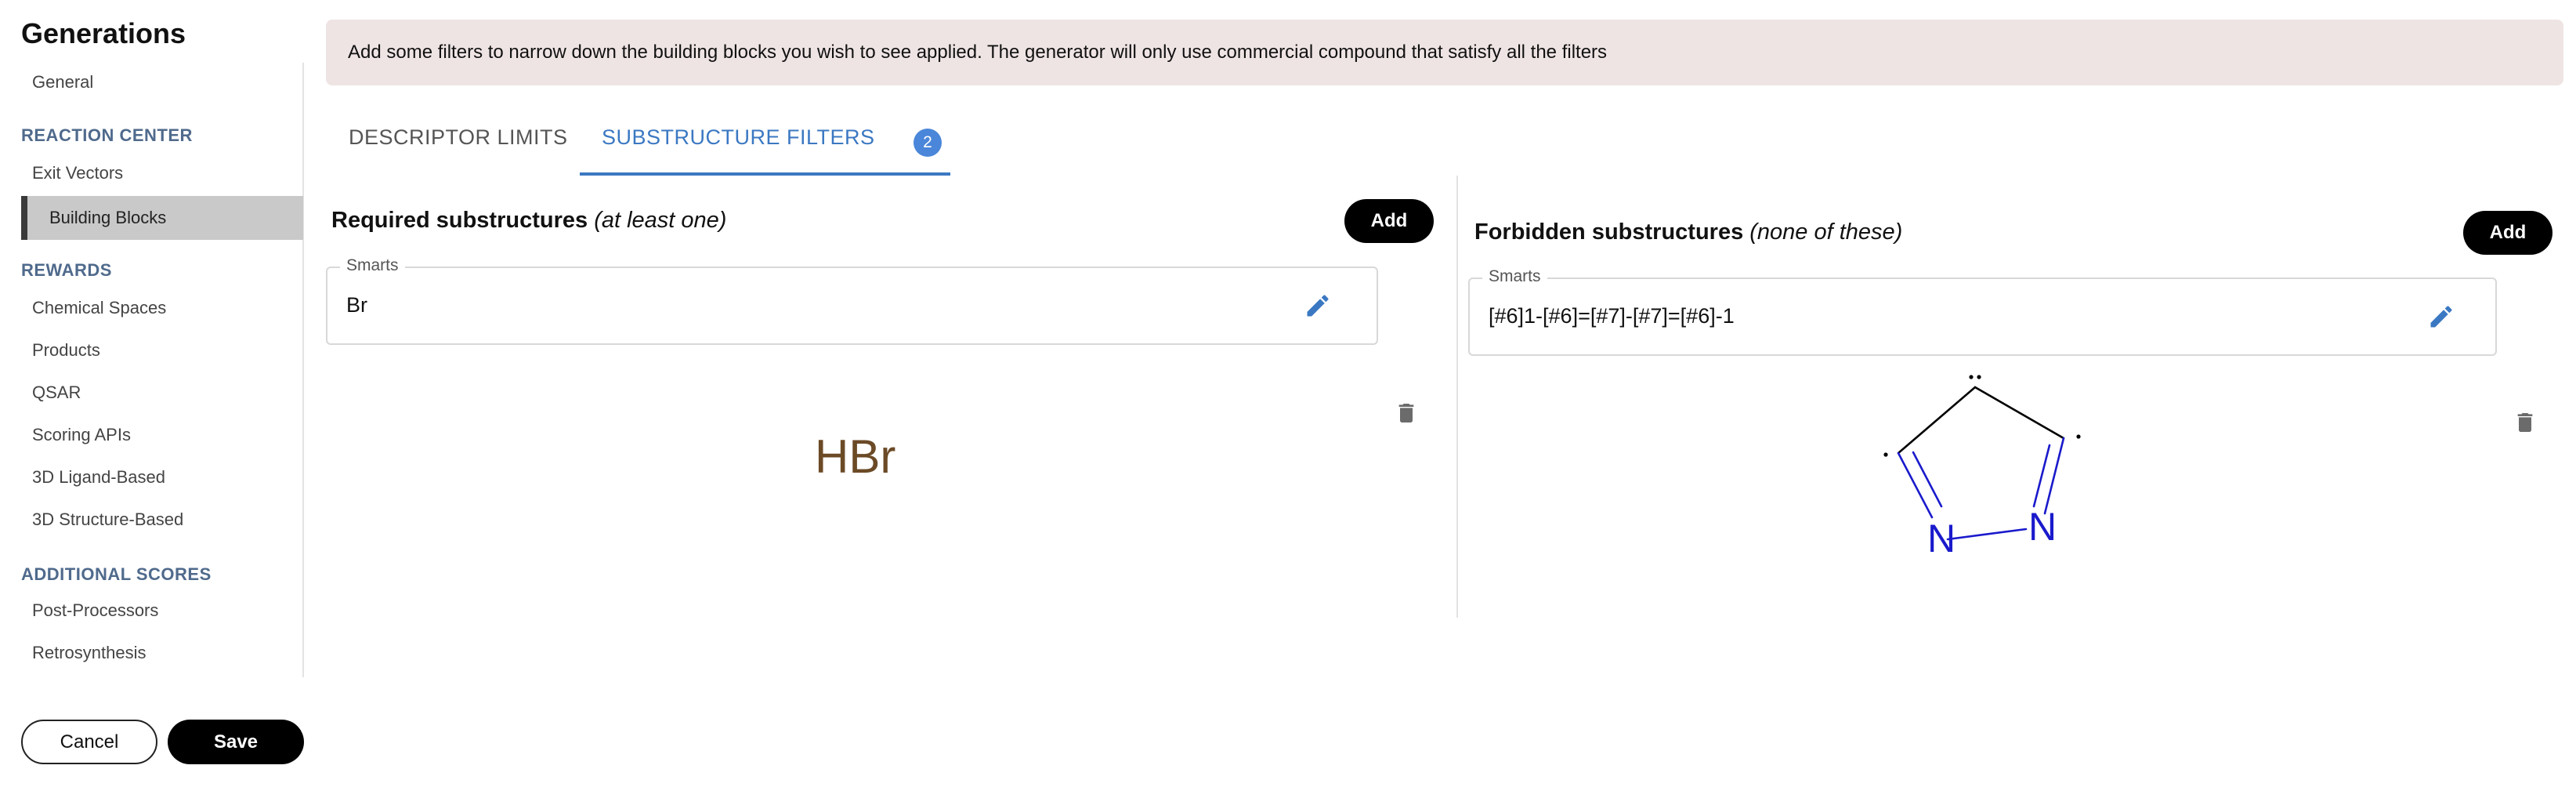 The width and height of the screenshot is (2576, 787). Describe the element at coordinates (1982, 416) in the screenshot. I see `radical-dots` at that location.